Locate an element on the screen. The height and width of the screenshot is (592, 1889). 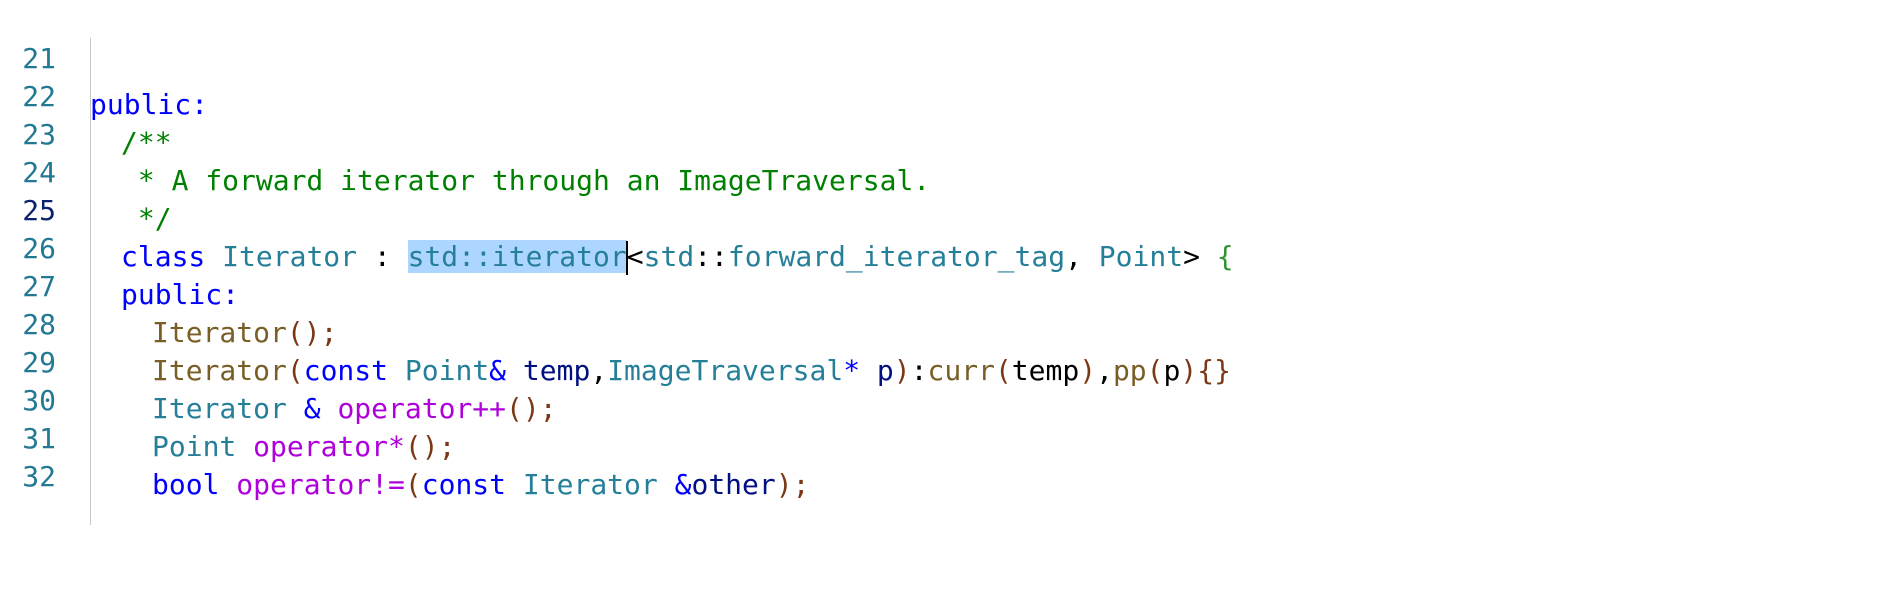
operator: & is located at coordinates (683, 484).